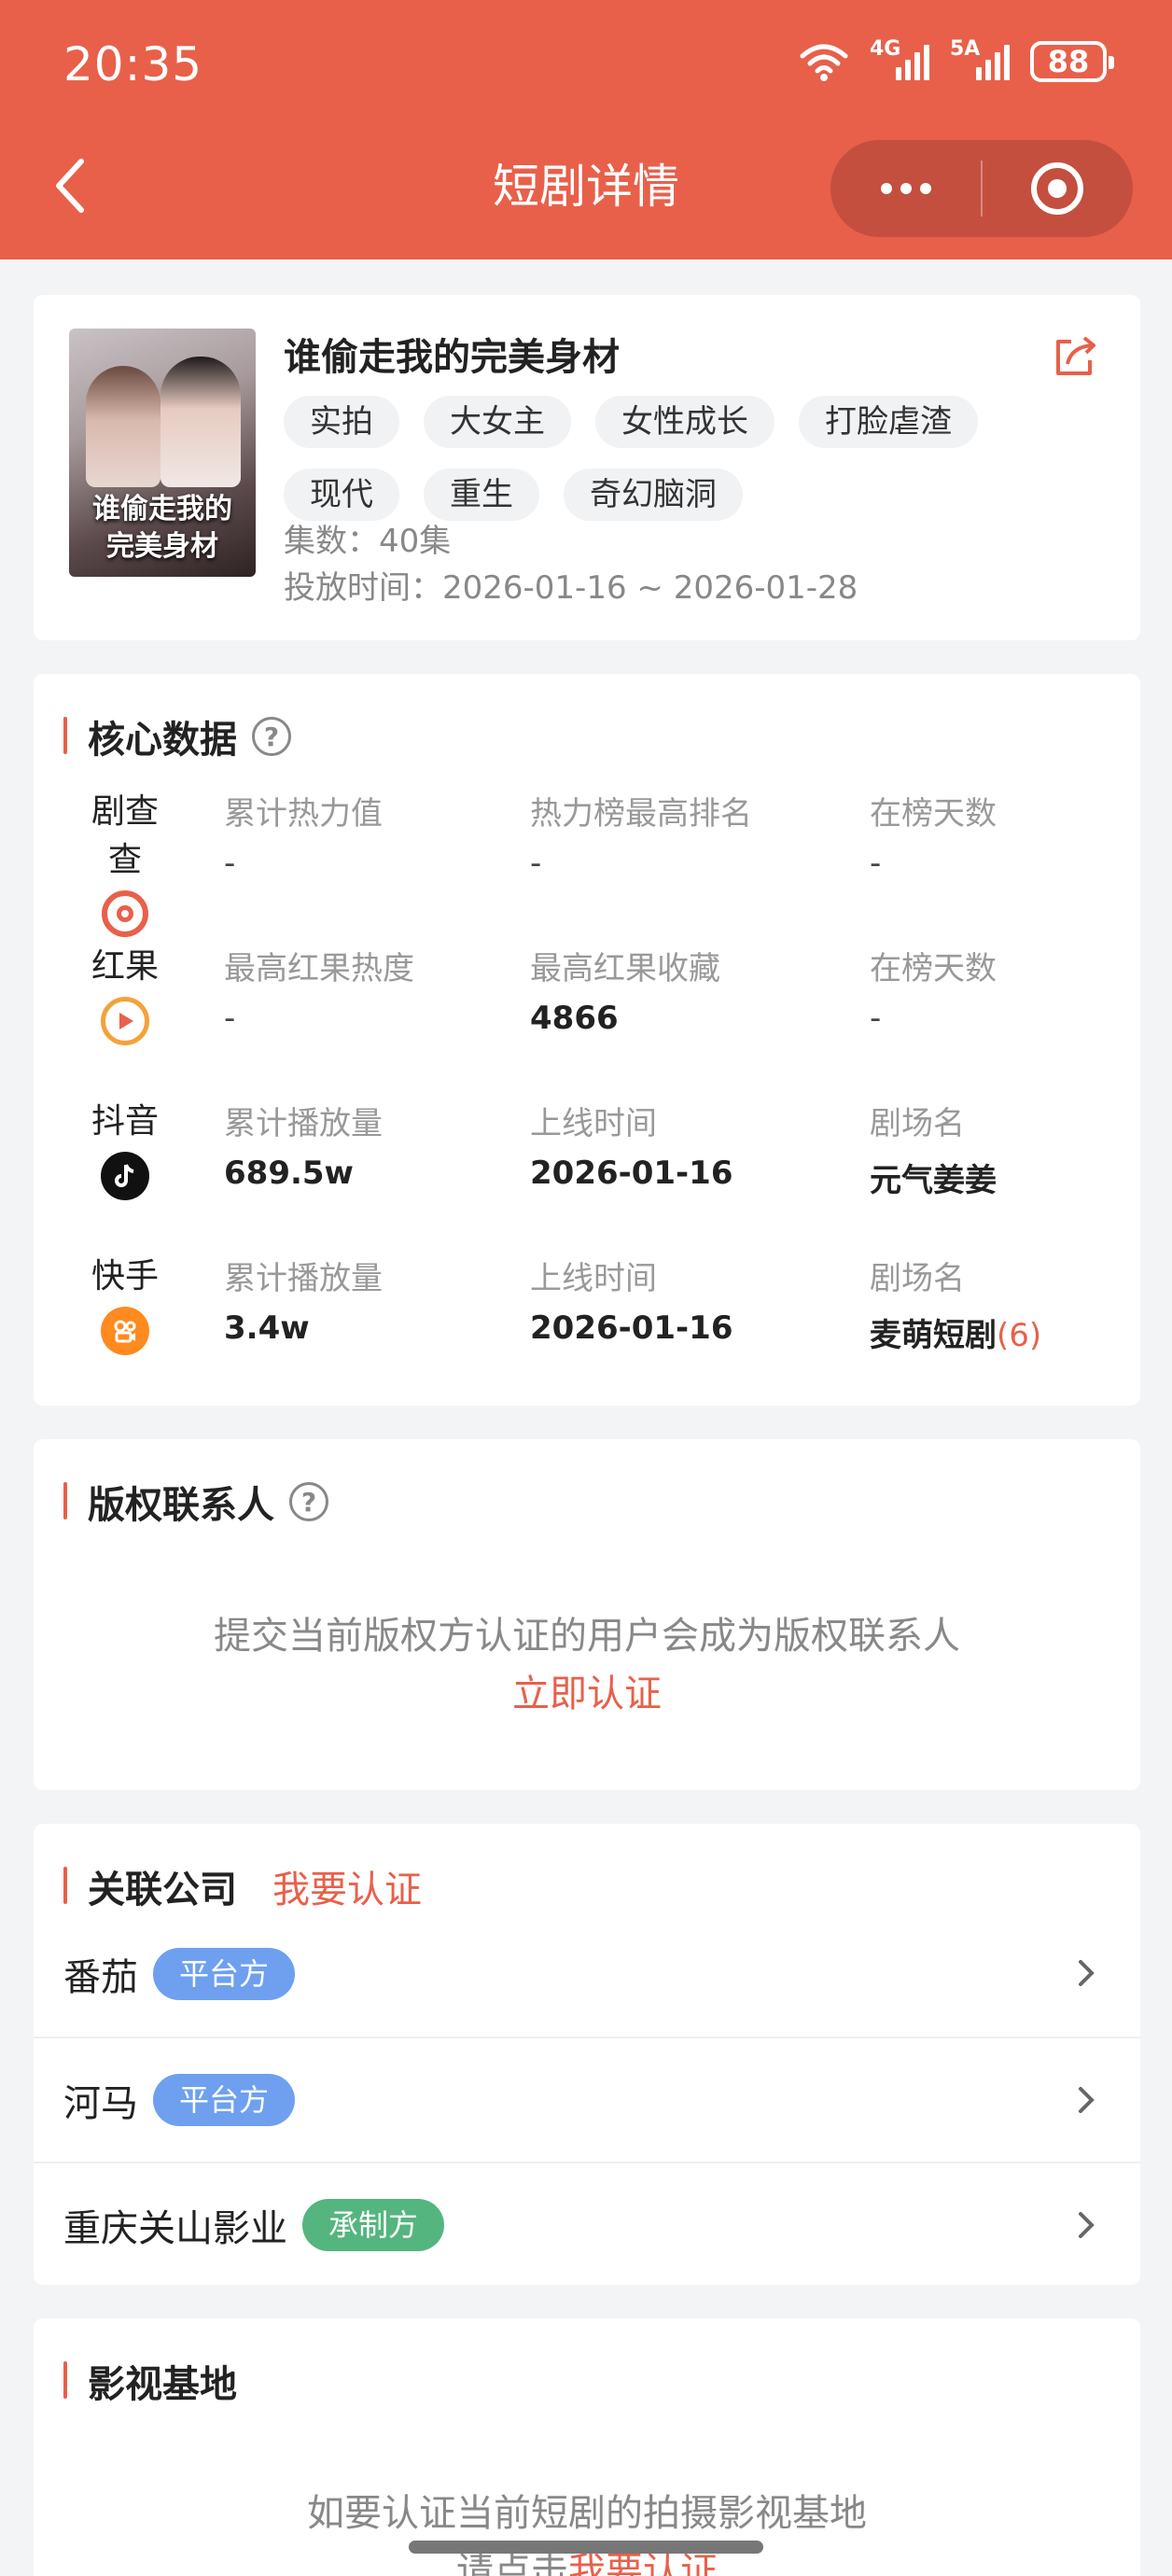 This screenshot has width=1172, height=2576. Describe the element at coordinates (125, 1176) in the screenshot. I see `douyin-icon` at that location.